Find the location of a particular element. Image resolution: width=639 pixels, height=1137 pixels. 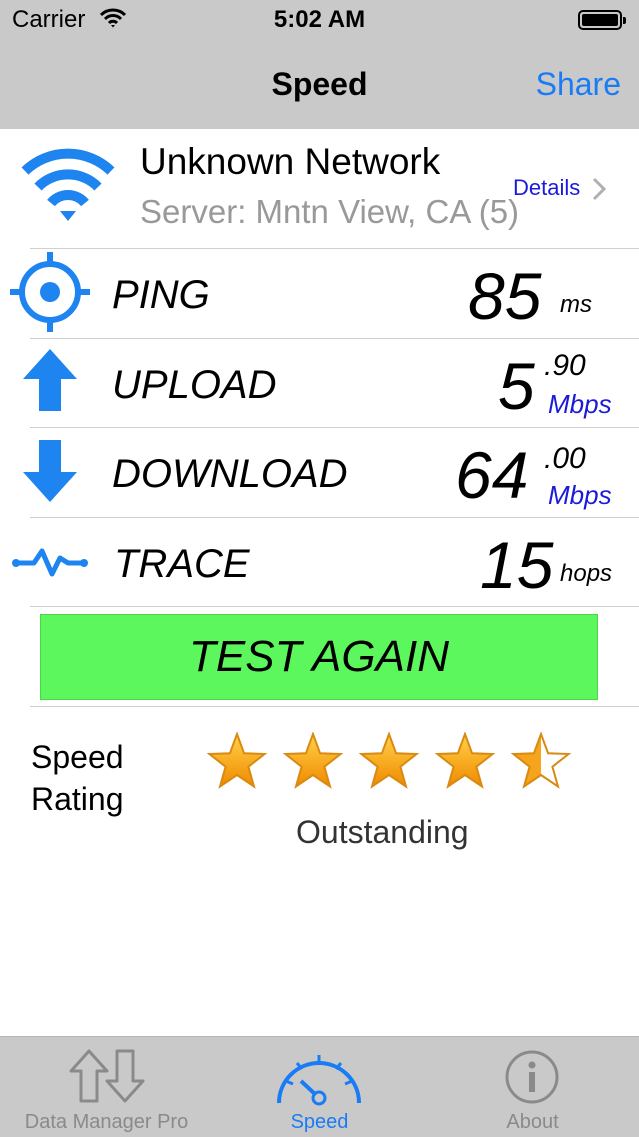

upload-row: UPLOAD 5 .90 Mbps is located at coordinates (319, 383).